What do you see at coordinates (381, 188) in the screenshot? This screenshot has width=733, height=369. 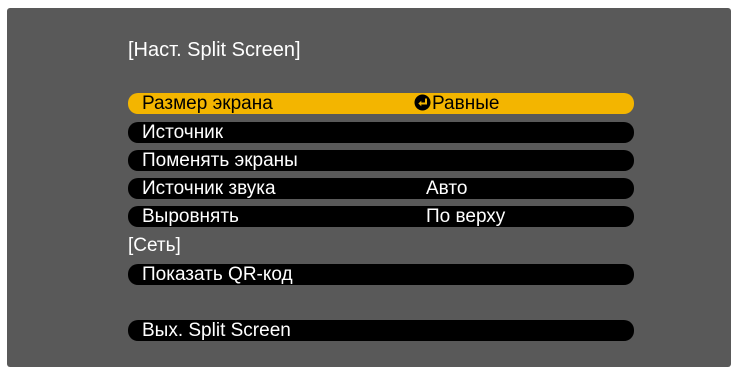 I see `menu-item-audio-source: Источник звука Авто` at bounding box center [381, 188].